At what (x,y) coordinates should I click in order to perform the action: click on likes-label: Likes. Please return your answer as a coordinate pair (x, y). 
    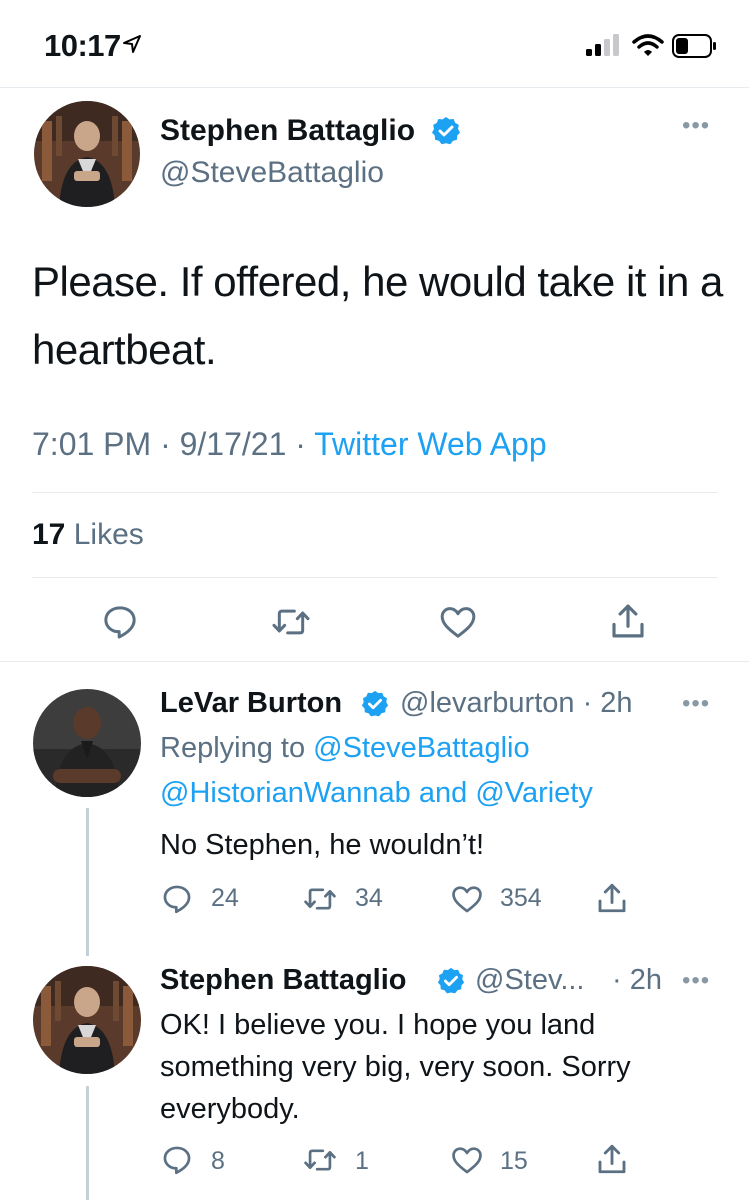
    Looking at the image, I should click on (108, 534).